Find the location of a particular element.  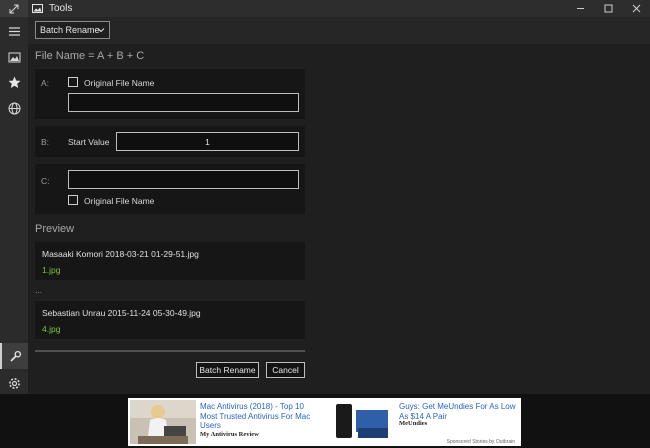

ad-left-source: My Antivirus Review is located at coordinates (229, 434).